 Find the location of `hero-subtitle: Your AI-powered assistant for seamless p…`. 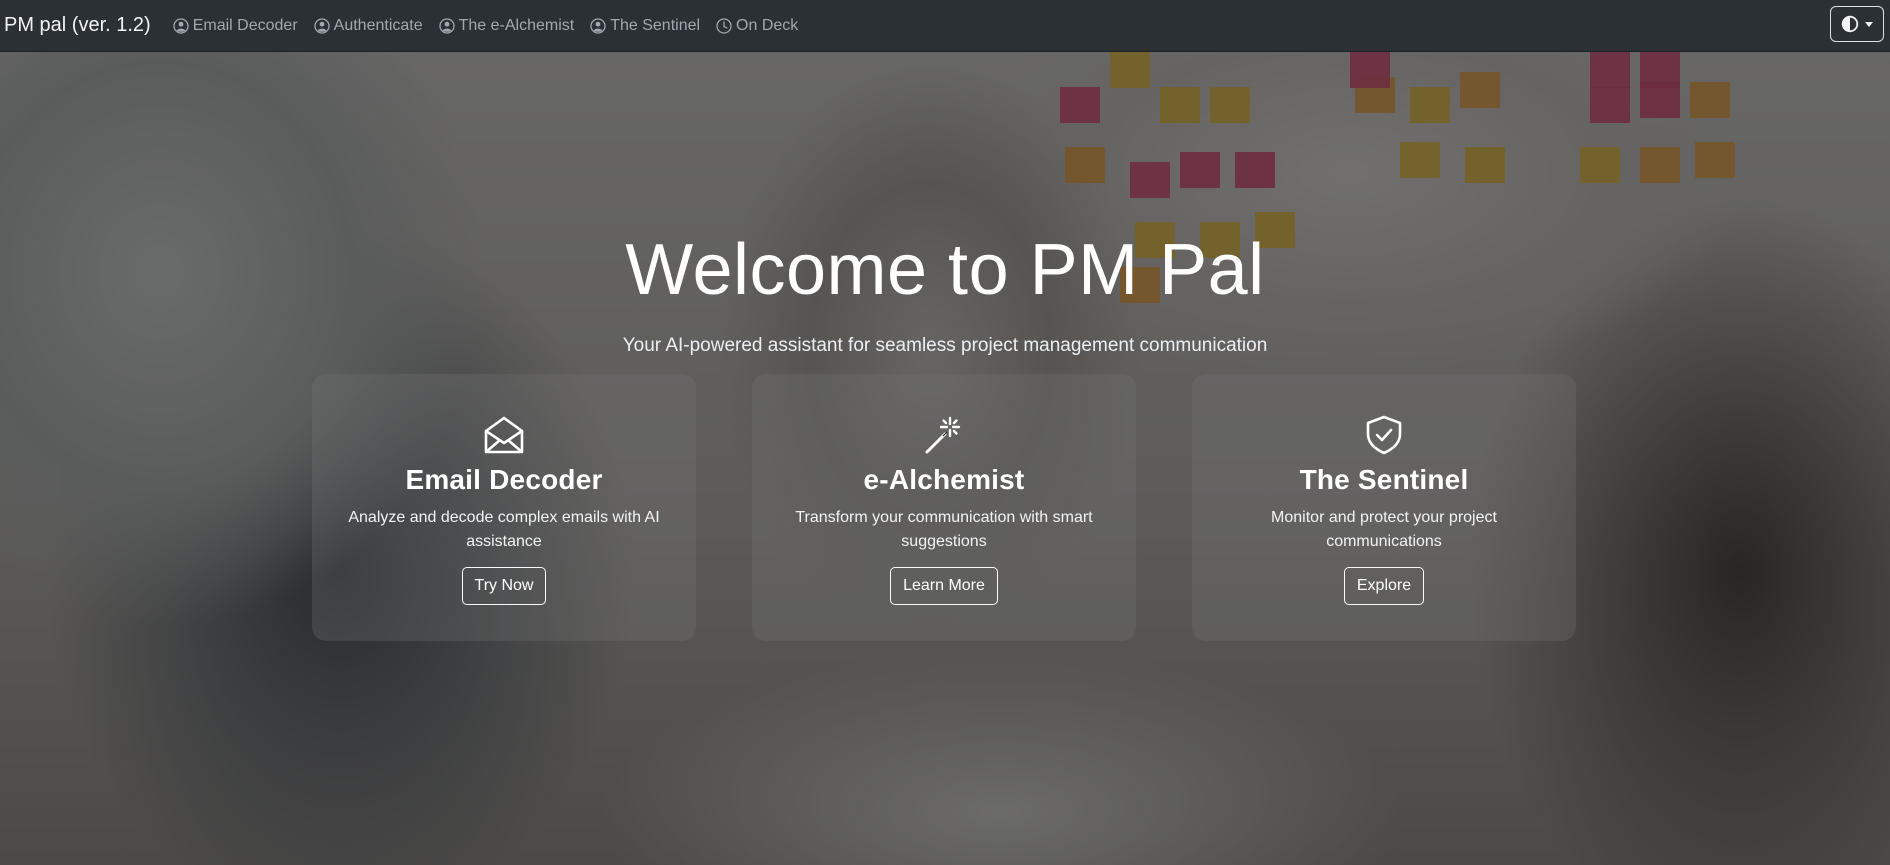

hero-subtitle: Your AI-powered assistant for seamless p… is located at coordinates (945, 345).